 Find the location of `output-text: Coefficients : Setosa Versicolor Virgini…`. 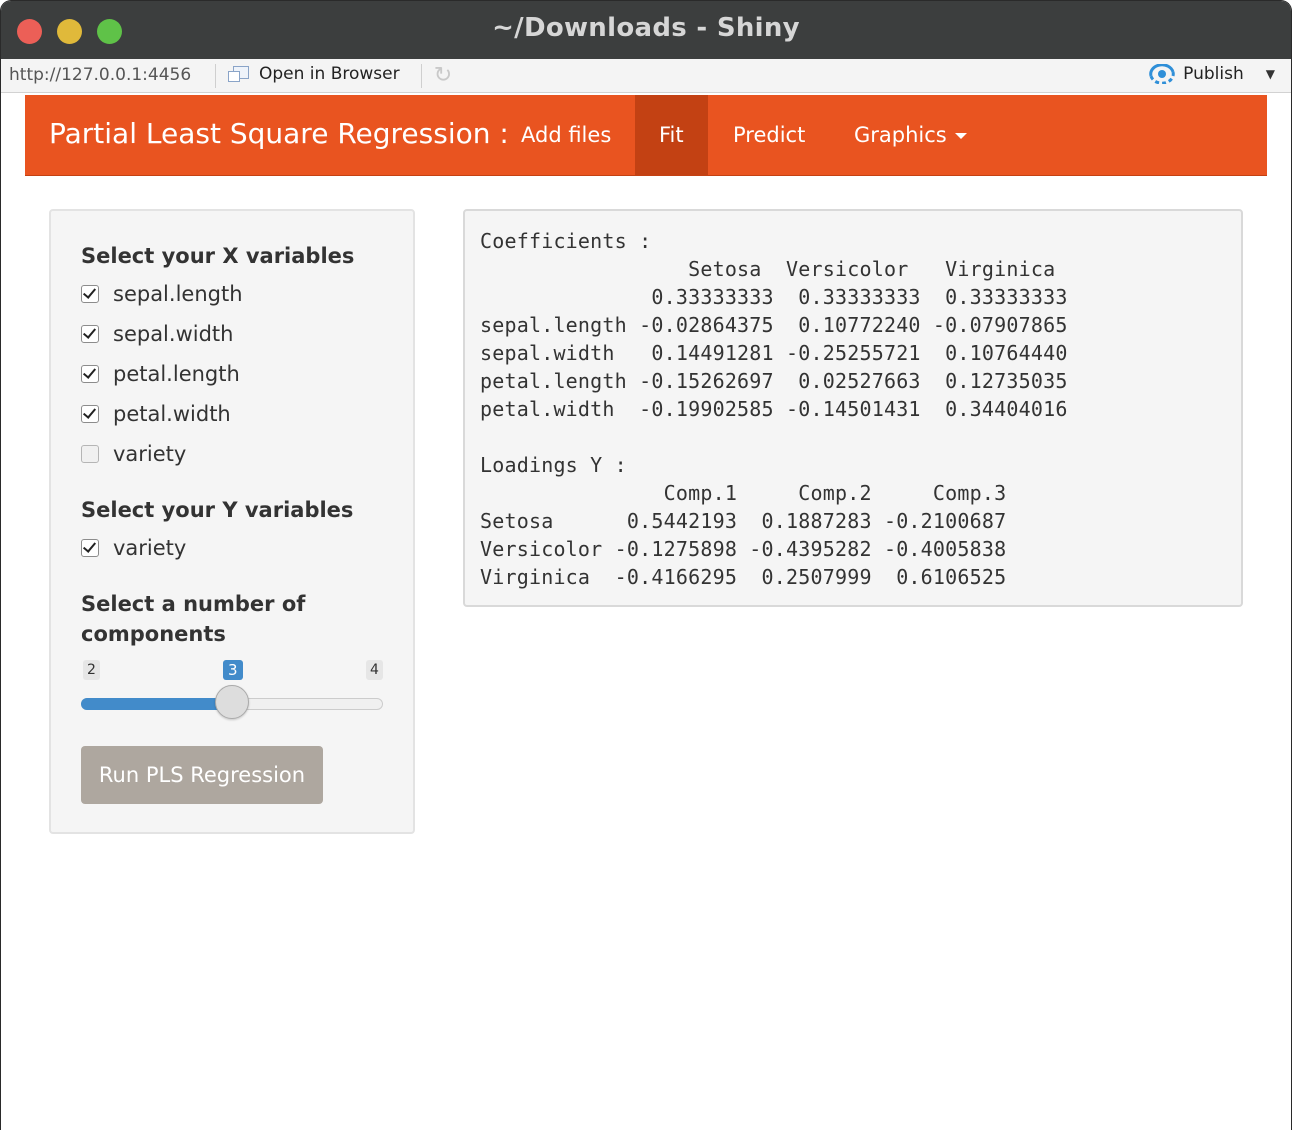

output-text: Coefficients : Setosa Versicolor Virgini… is located at coordinates (774, 409).